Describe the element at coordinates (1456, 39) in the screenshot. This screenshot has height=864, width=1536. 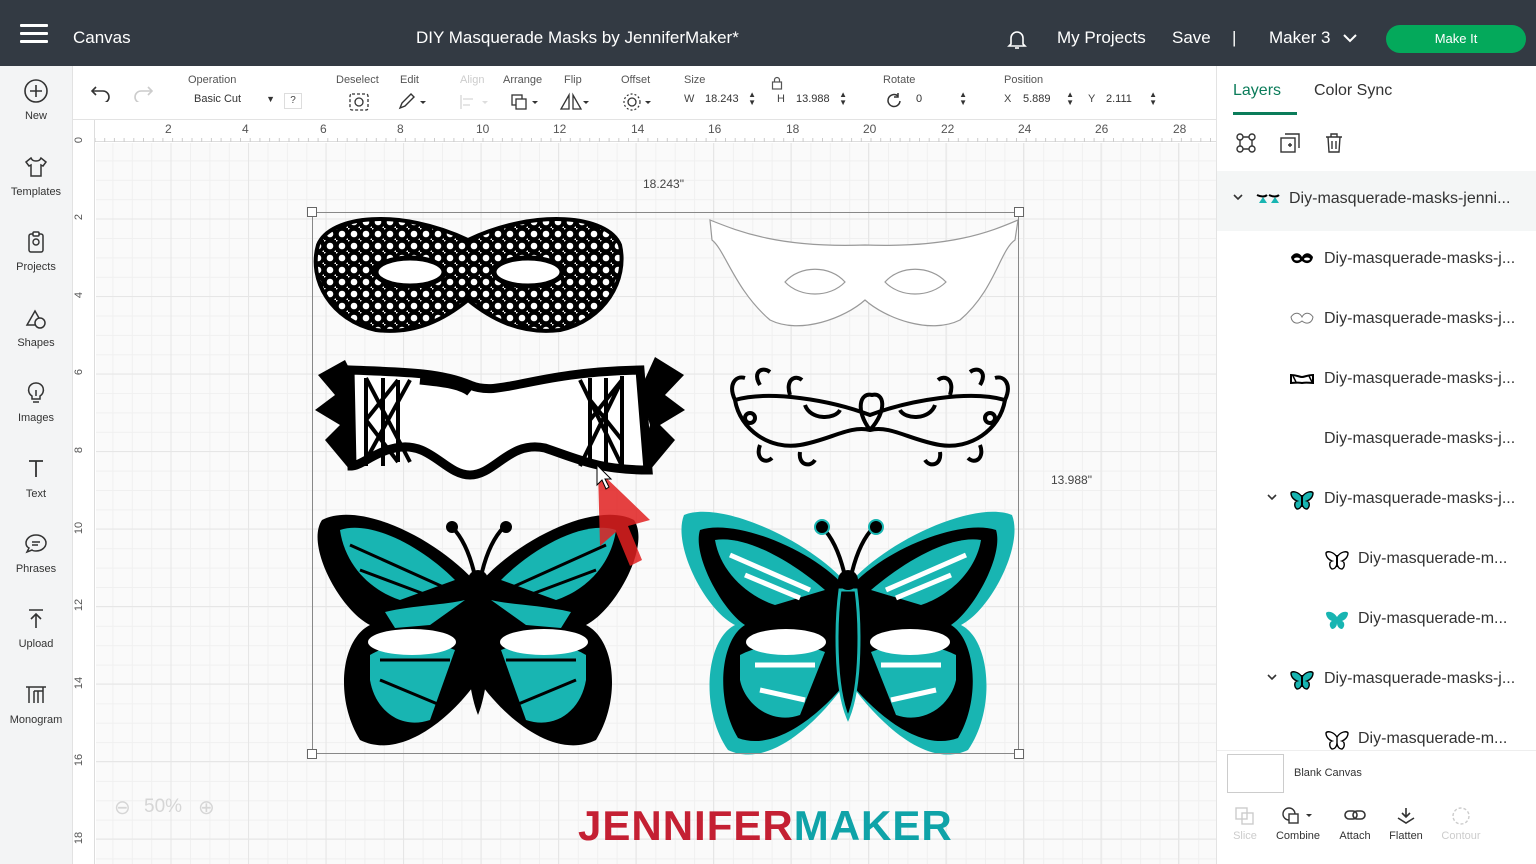
I see `make-it-button: Make It` at that location.